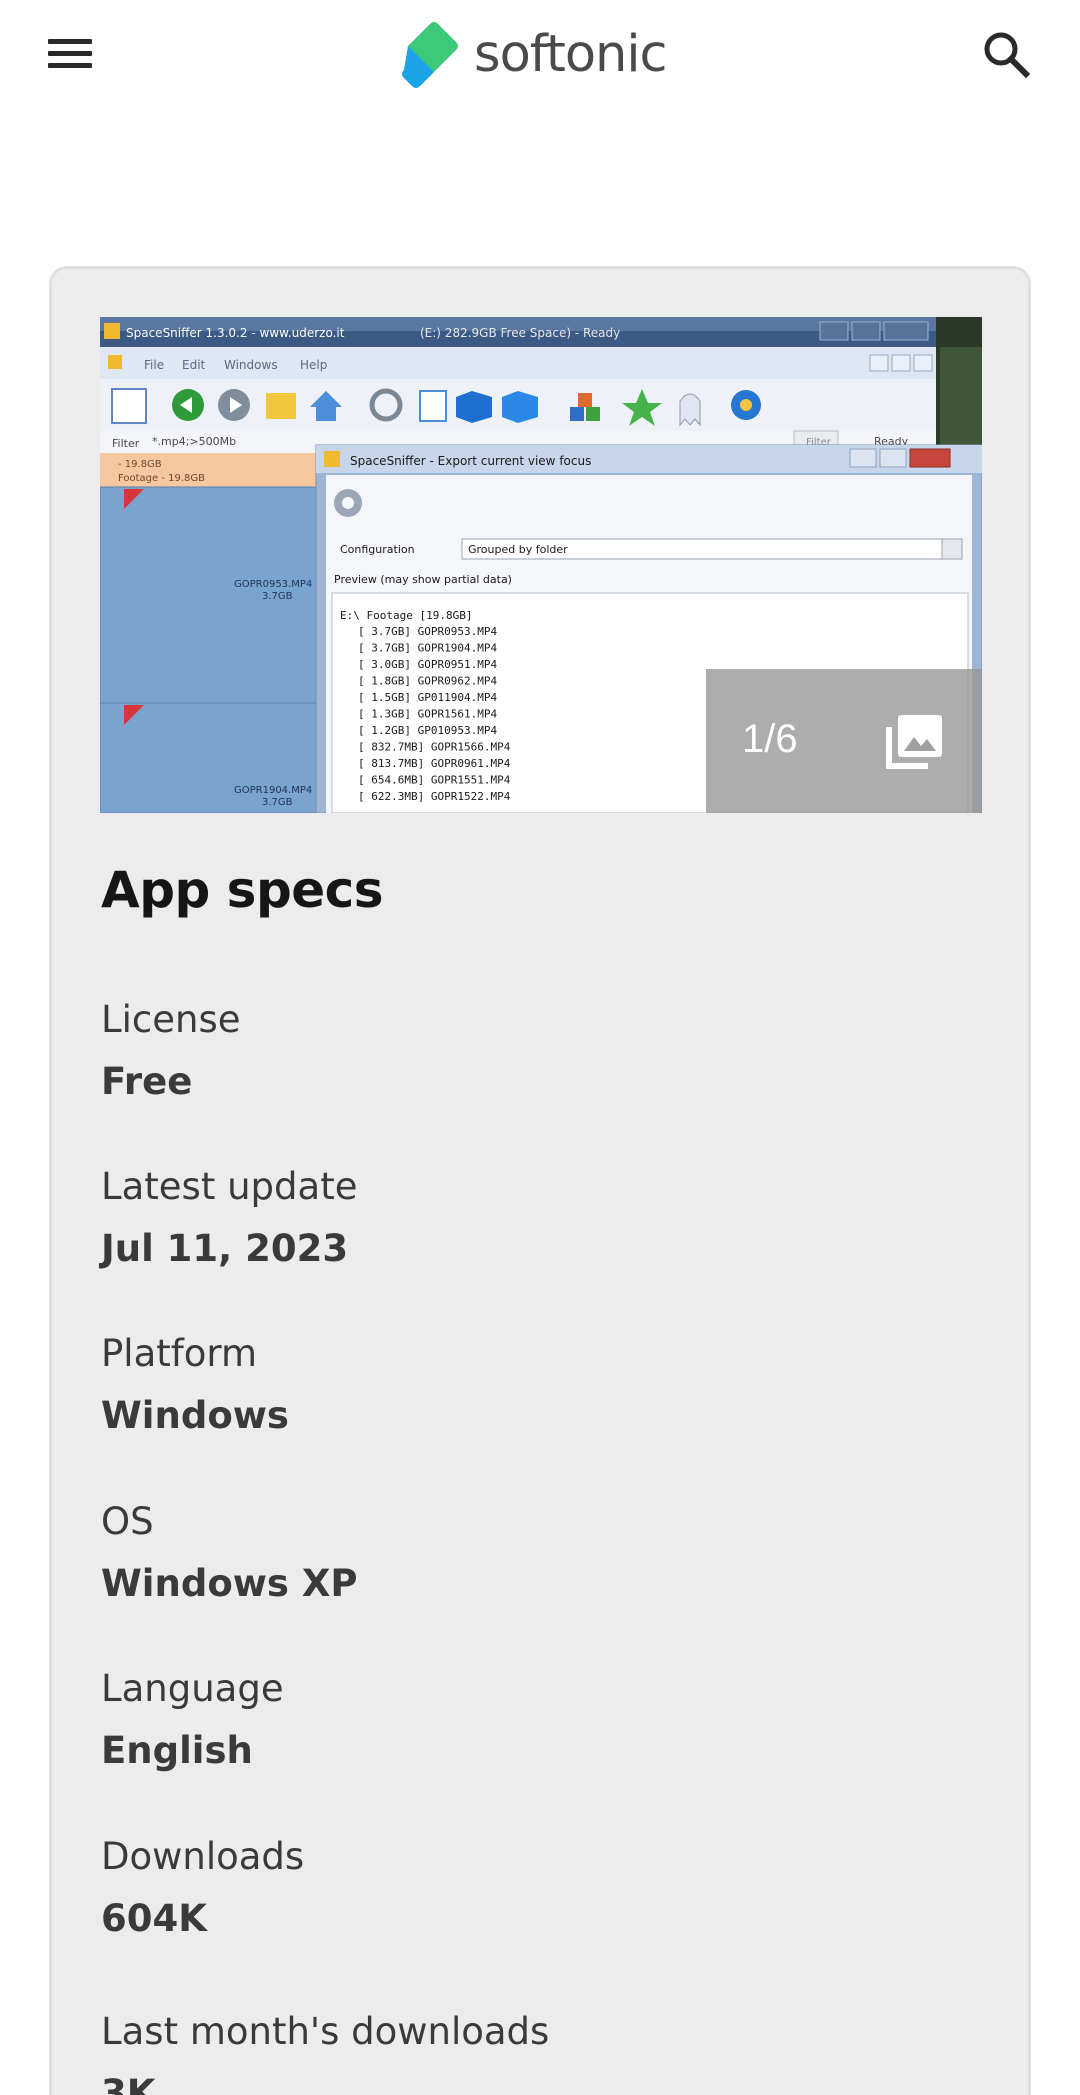 Image resolution: width=1080 pixels, height=2095 pixels. I want to click on preview-line: [ 3.7GB] GOPR1904.MP4, so click(427, 648).